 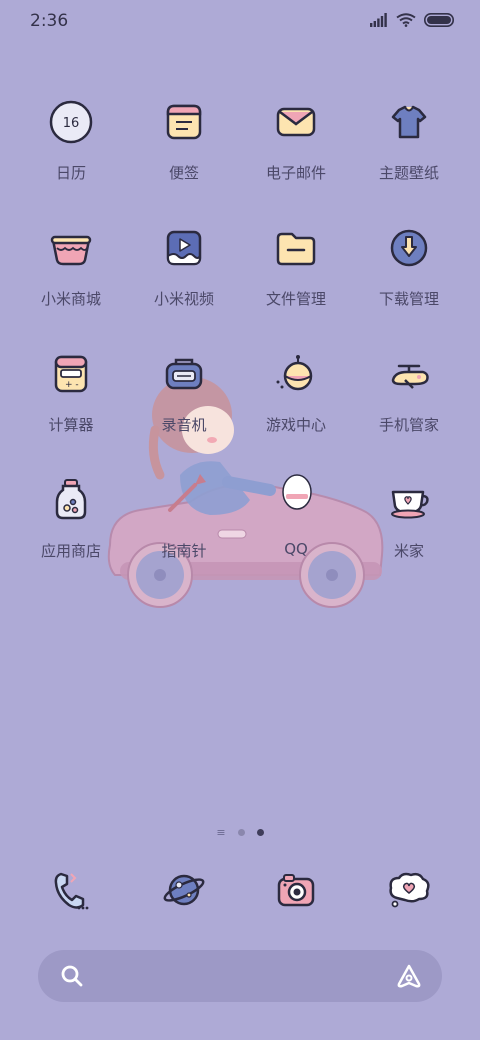 I want to click on wifi-icon, so click(x=406, y=20).